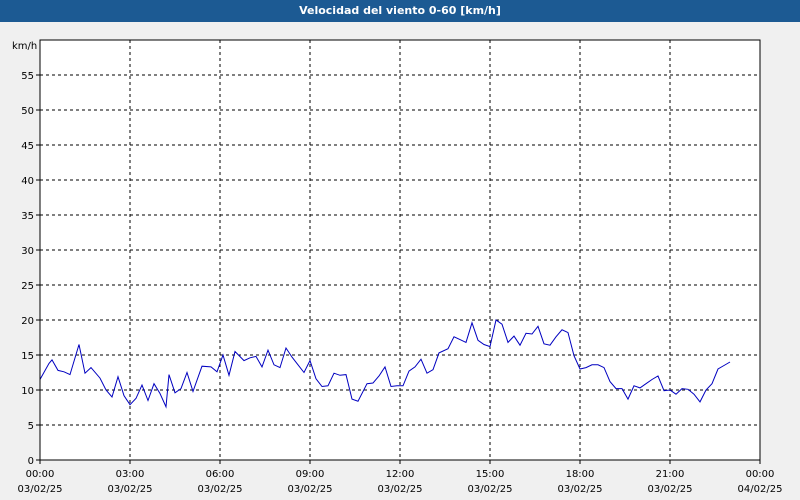  Describe the element at coordinates (220, 474) in the screenshot. I see `x-tick-time: 06:00` at that location.